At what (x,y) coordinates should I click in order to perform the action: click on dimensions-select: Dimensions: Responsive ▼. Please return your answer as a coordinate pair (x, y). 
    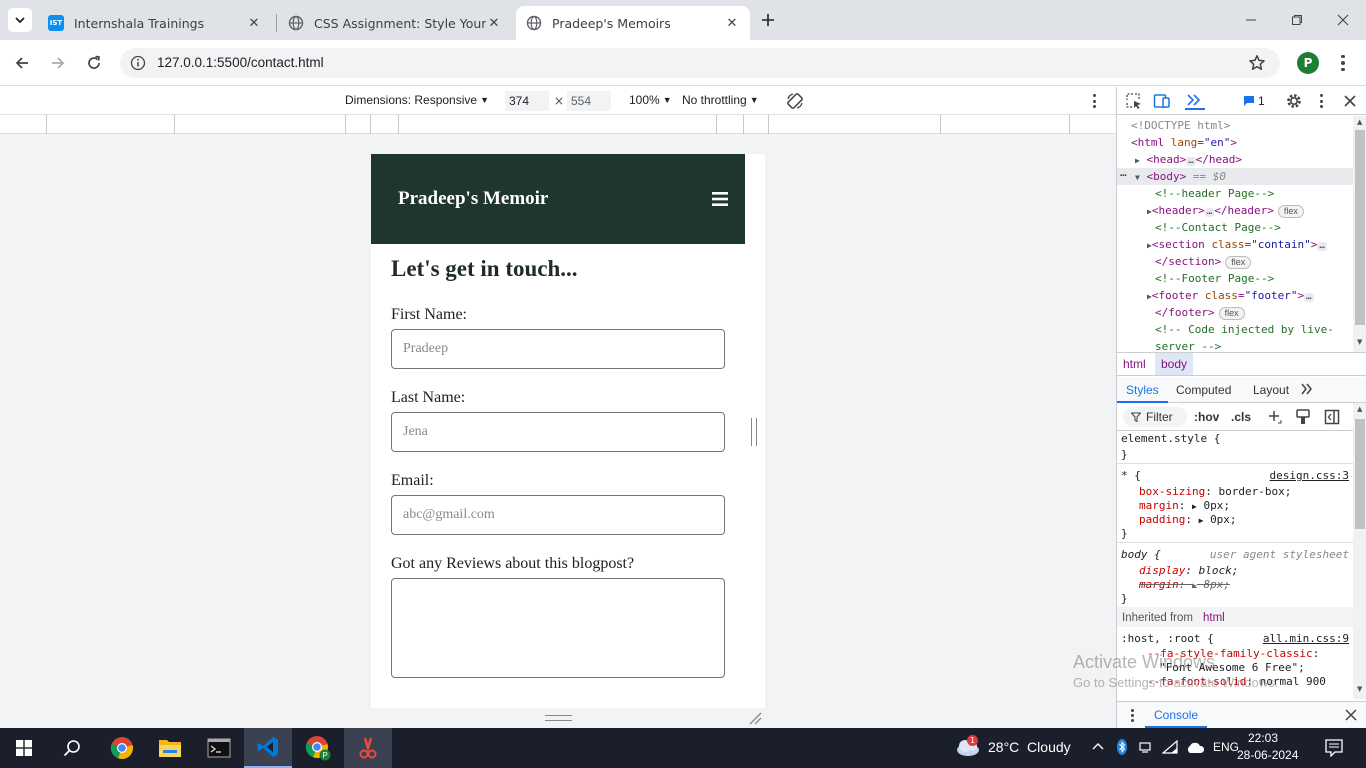
    Looking at the image, I should click on (417, 100).